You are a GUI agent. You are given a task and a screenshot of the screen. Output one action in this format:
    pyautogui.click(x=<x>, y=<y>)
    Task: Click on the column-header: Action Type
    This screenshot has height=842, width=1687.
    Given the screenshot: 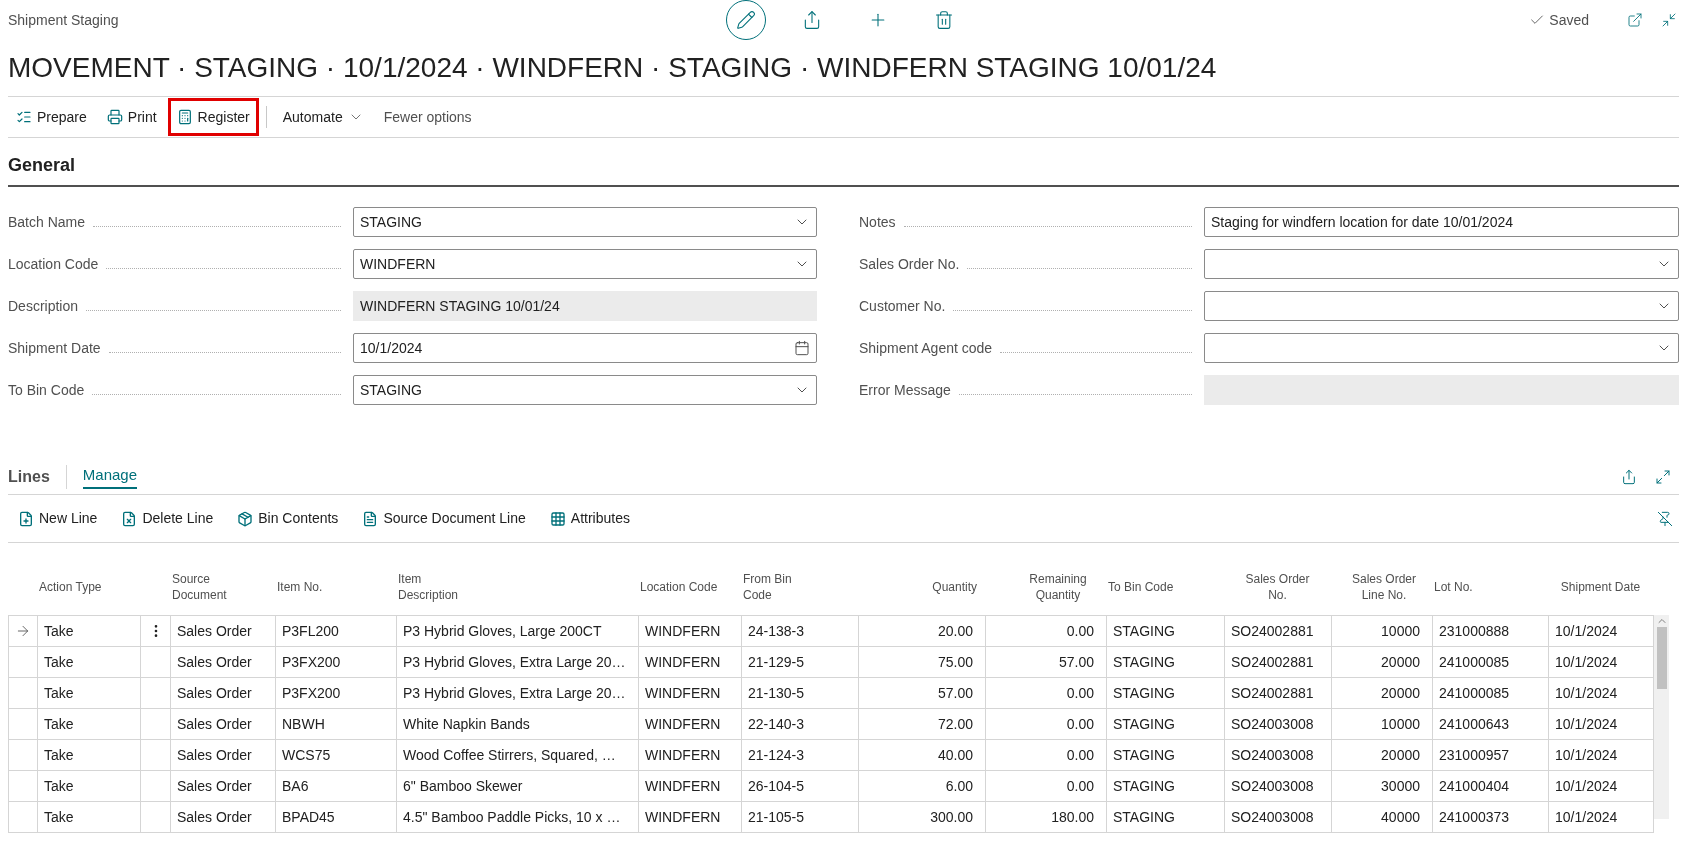 What is the action you would take?
    pyautogui.click(x=70, y=587)
    